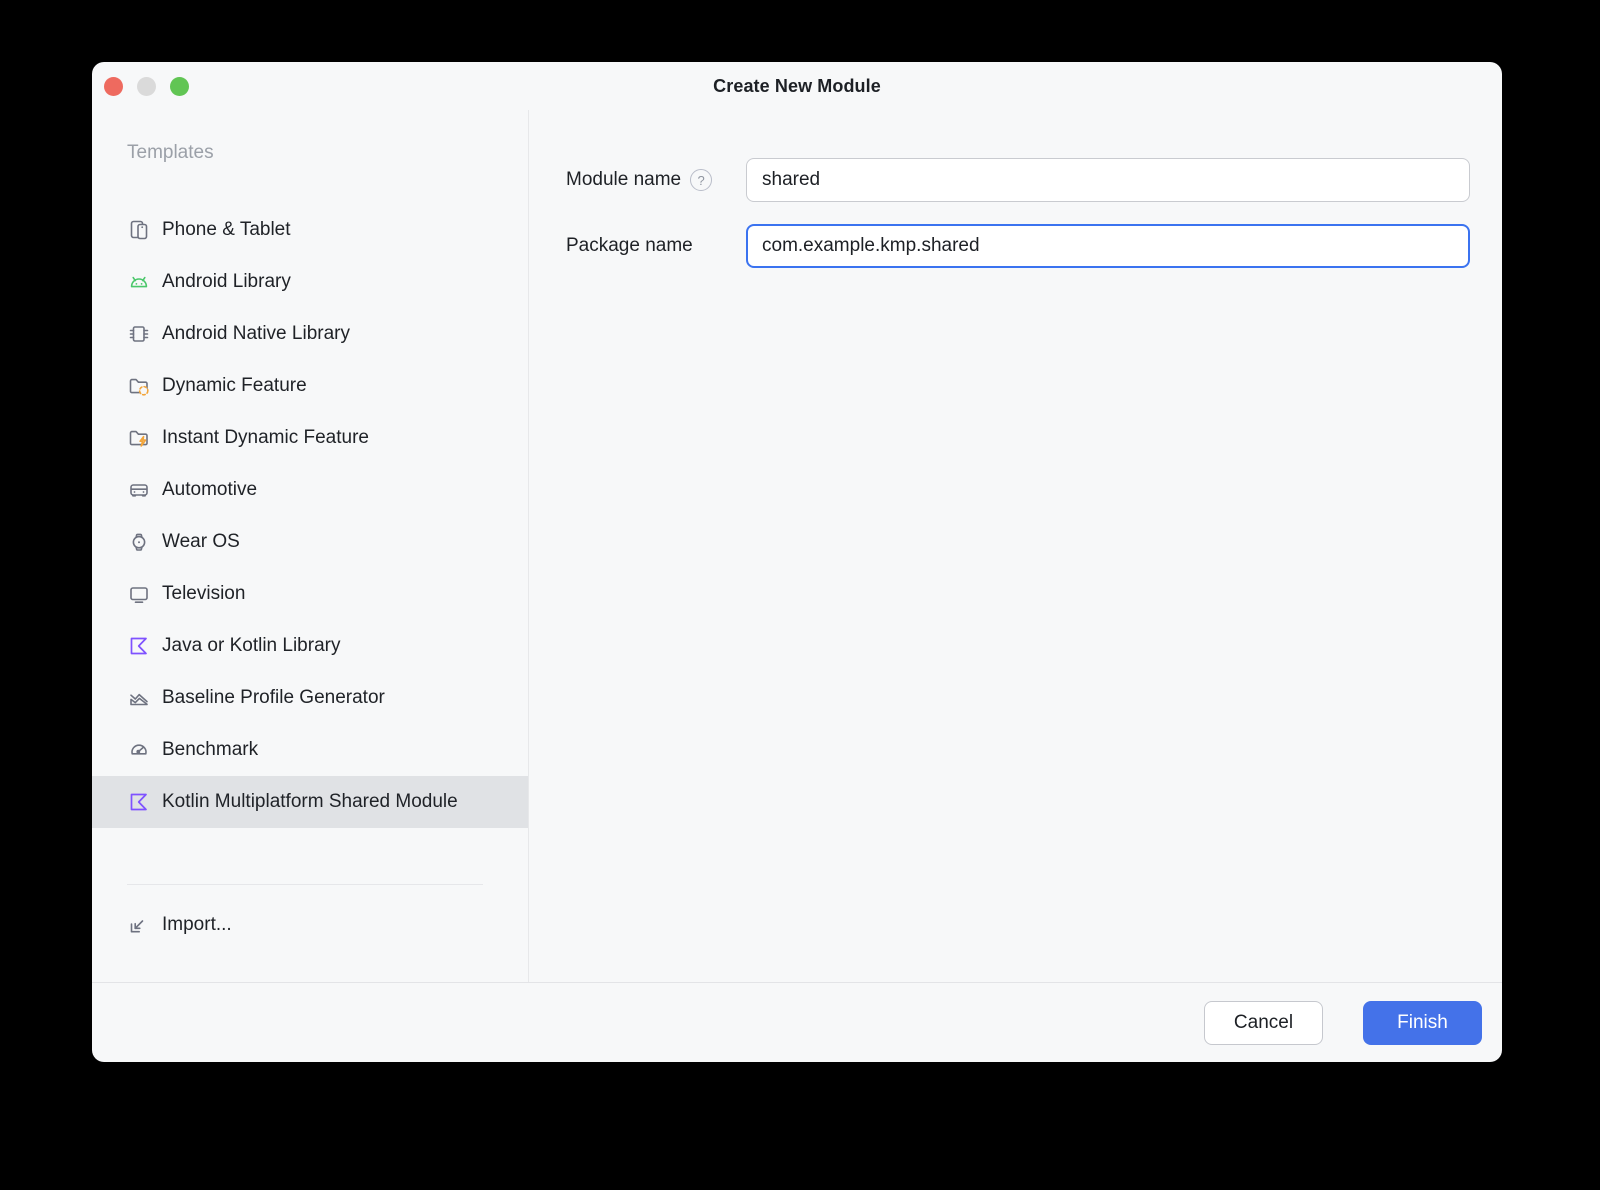 Image resolution: width=1600 pixels, height=1190 pixels. What do you see at coordinates (1108, 180) in the screenshot?
I see `module-name-input` at bounding box center [1108, 180].